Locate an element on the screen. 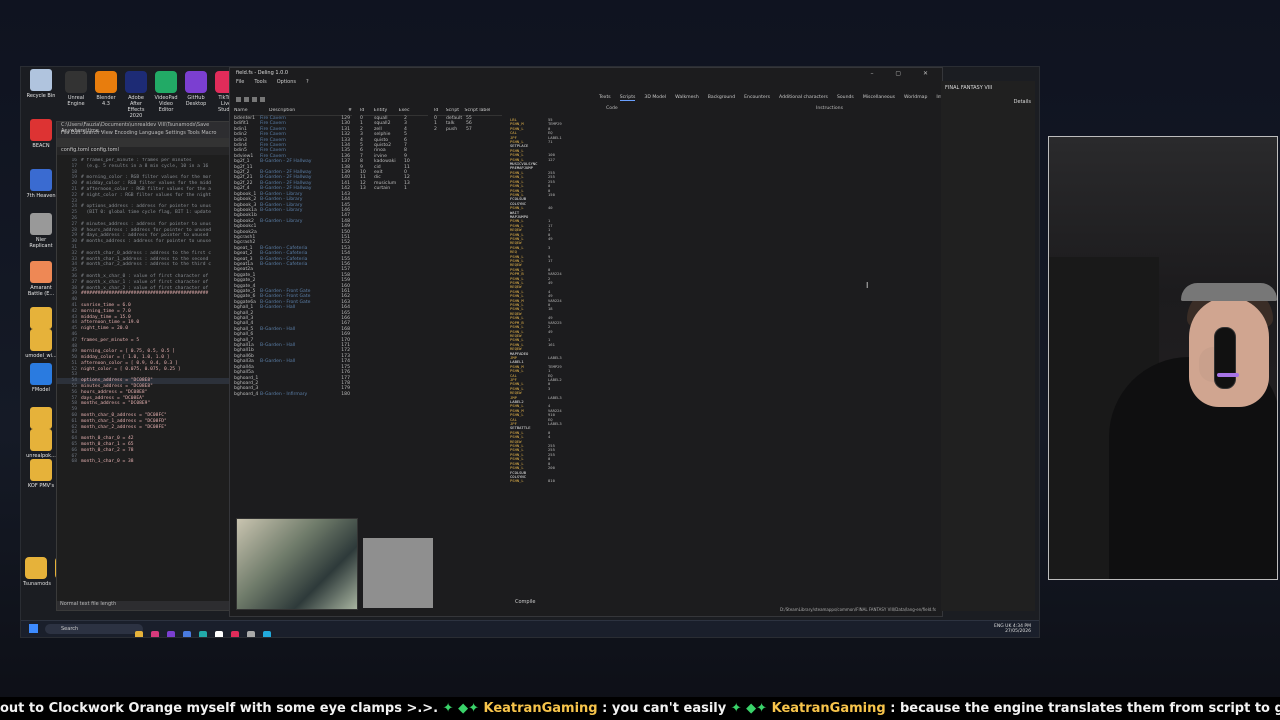 The height and width of the screenshot is (720, 1280). column-entity: Entity is located at coordinates (380, 110).